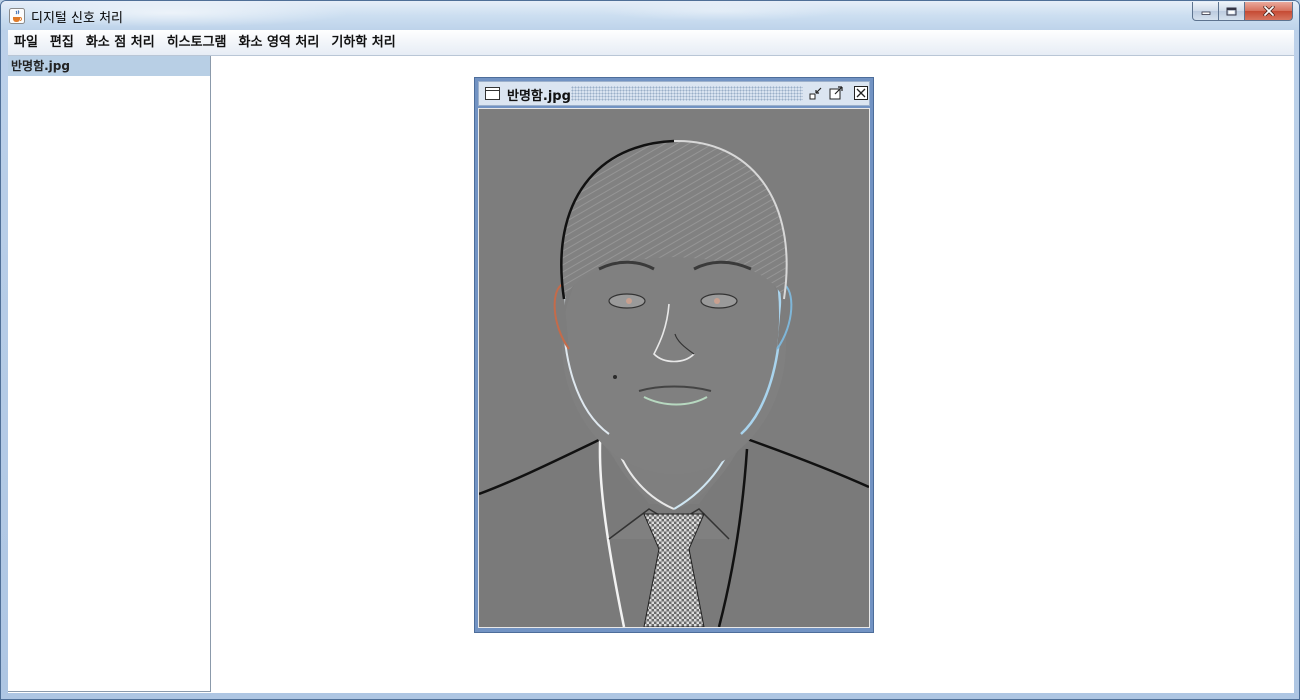 The height and width of the screenshot is (700, 1300). I want to click on title-bar: 디지털 신호 처리, so click(650, 15).